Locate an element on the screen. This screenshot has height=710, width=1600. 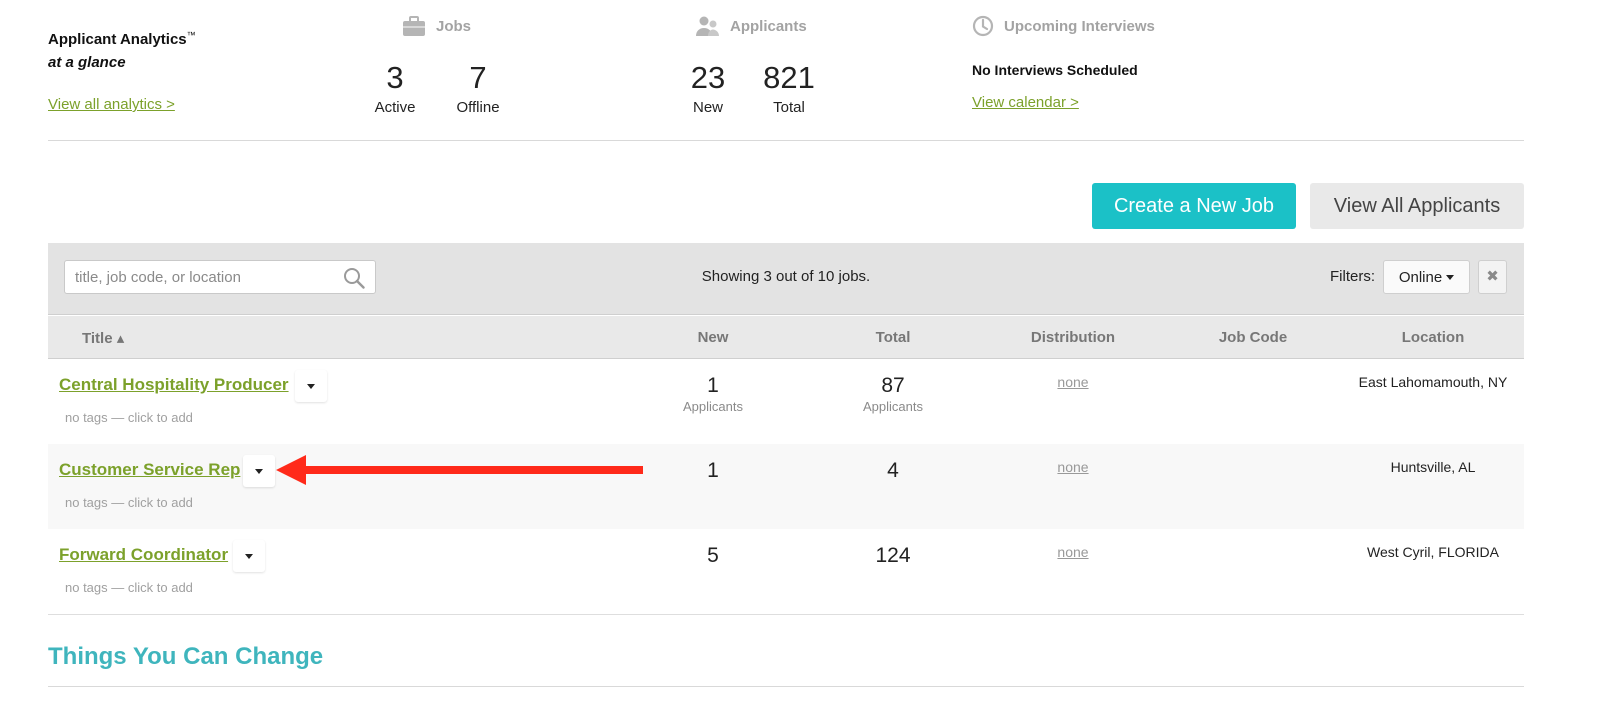
applicants-total-label: Total is located at coordinates (789, 107).